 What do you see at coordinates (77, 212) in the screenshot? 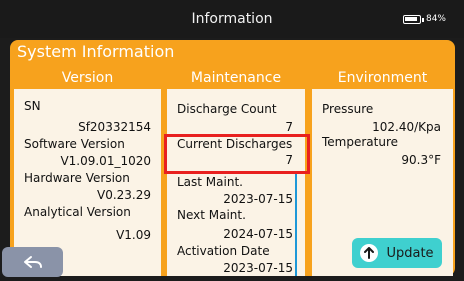
I see `analytical-version-label: Analytical Version` at bounding box center [77, 212].